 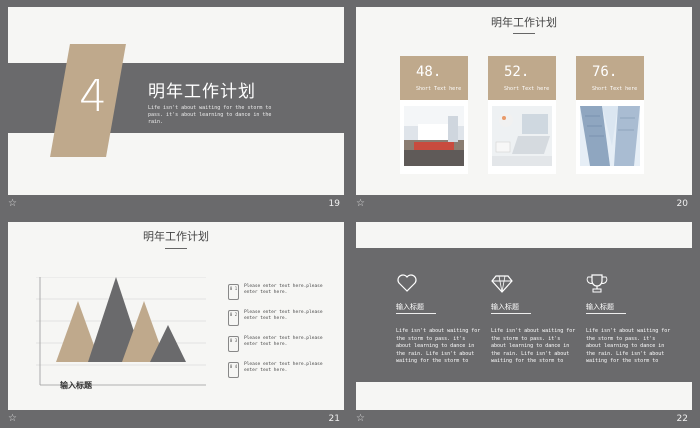 I want to click on stat-card: 52. Short Text here, so click(x=522, y=115).